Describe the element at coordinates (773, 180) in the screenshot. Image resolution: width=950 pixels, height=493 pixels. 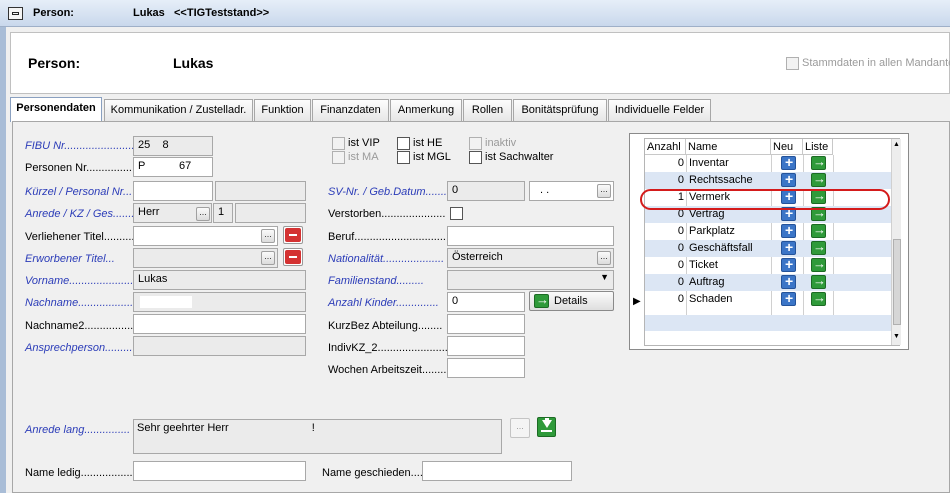
I see `table-row: 0 Rechtssache` at that location.